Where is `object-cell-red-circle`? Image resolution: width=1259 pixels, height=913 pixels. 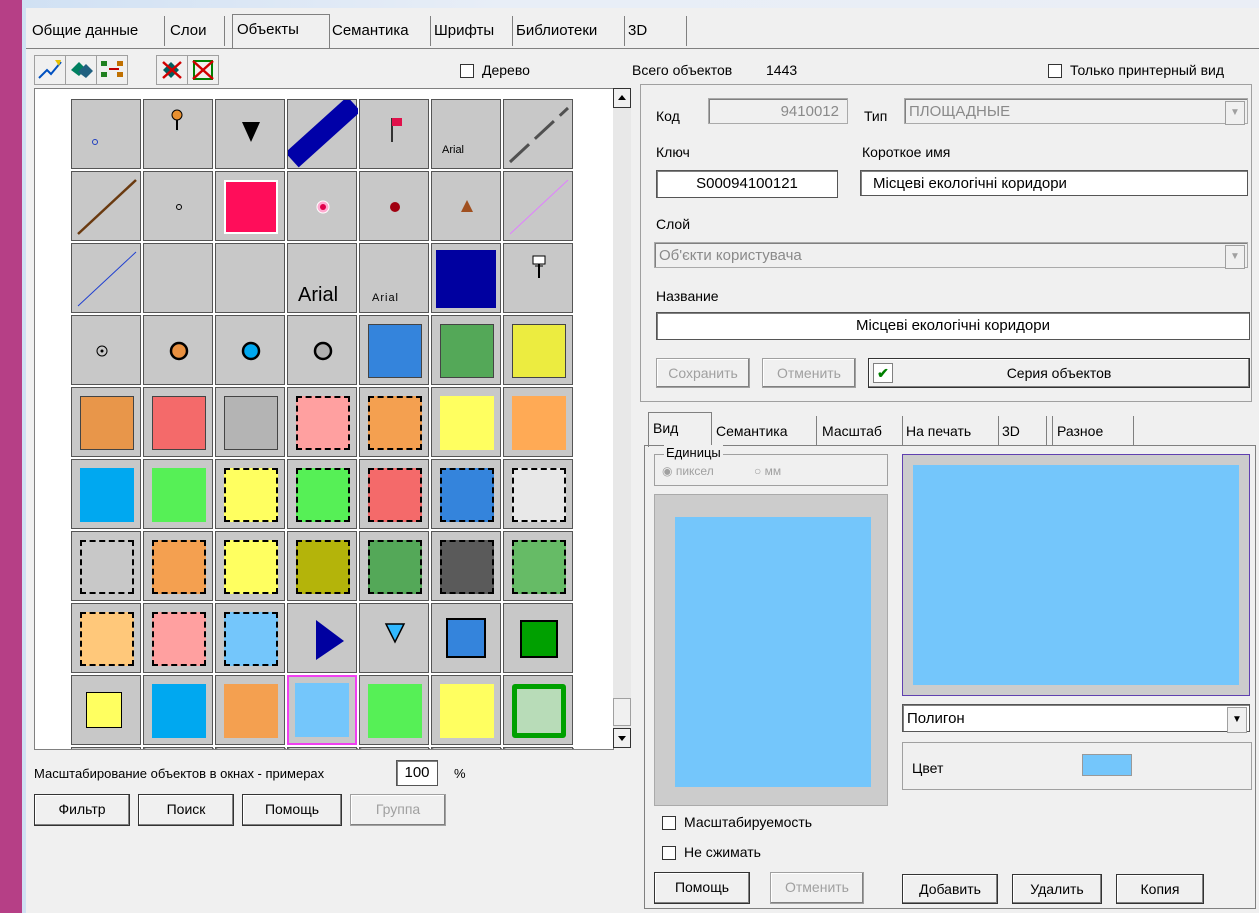
object-cell-red-circle is located at coordinates (322, 206).